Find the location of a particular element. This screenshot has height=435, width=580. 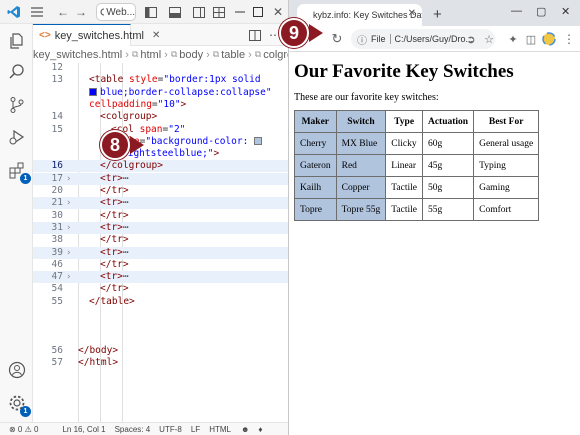

side-panel-icon: ◫ is located at coordinates (531, 39).